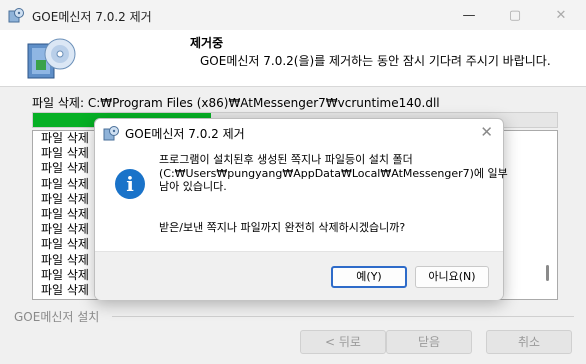 Image resolution: width=586 pixels, height=364 pixels. What do you see at coordinates (299, 275) in the screenshot?
I see `dialog-button-bar: 예(Y) 아니요(N)` at bounding box center [299, 275].